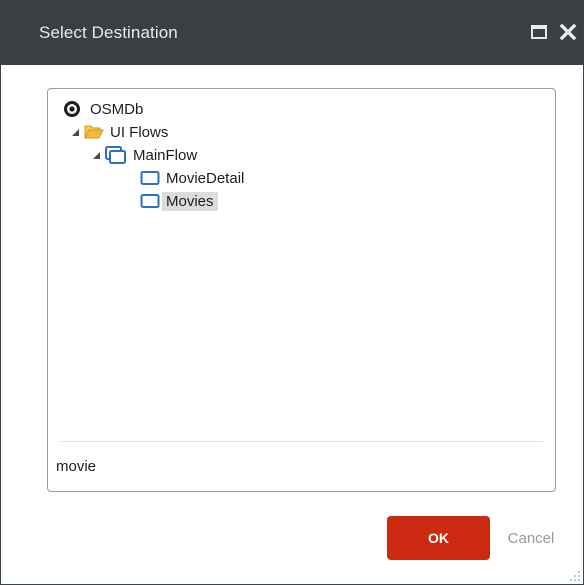  Describe the element at coordinates (575, 576) in the screenshot. I see `resize-grip-icon` at that location.